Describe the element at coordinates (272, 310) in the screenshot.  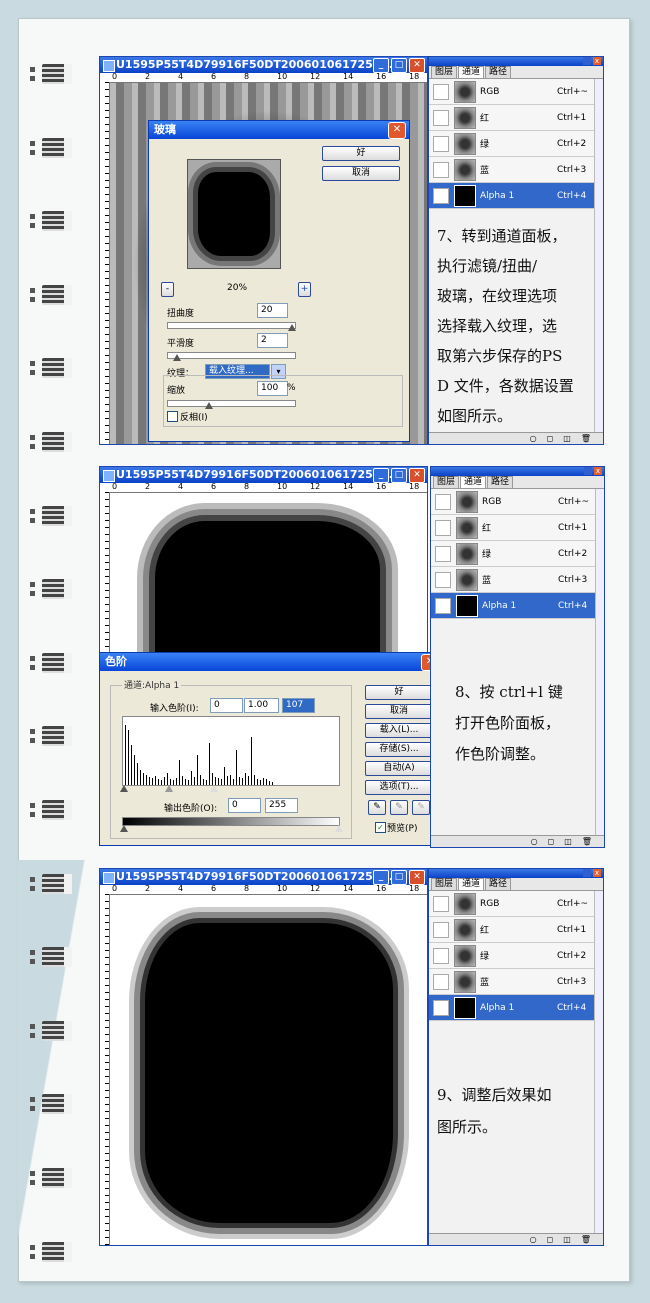
I see `distortion-field: 20` at that location.